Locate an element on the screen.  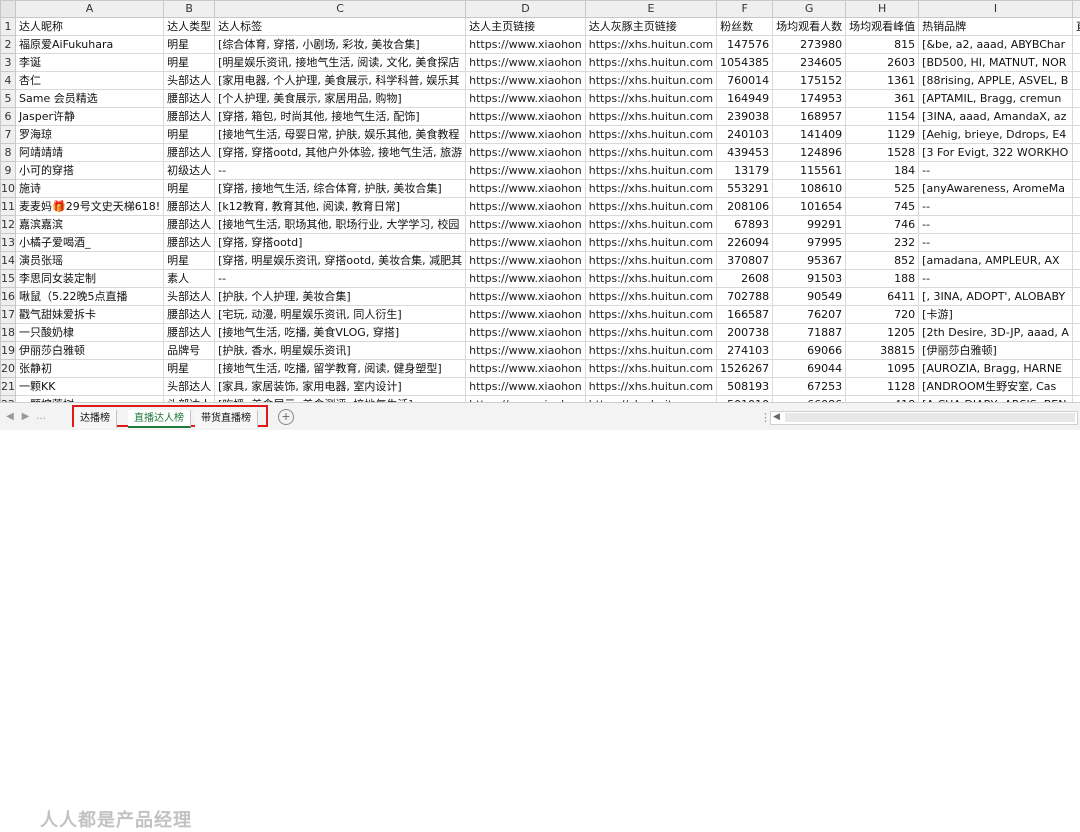
table-cell: 2608 is located at coordinates (745, 279).